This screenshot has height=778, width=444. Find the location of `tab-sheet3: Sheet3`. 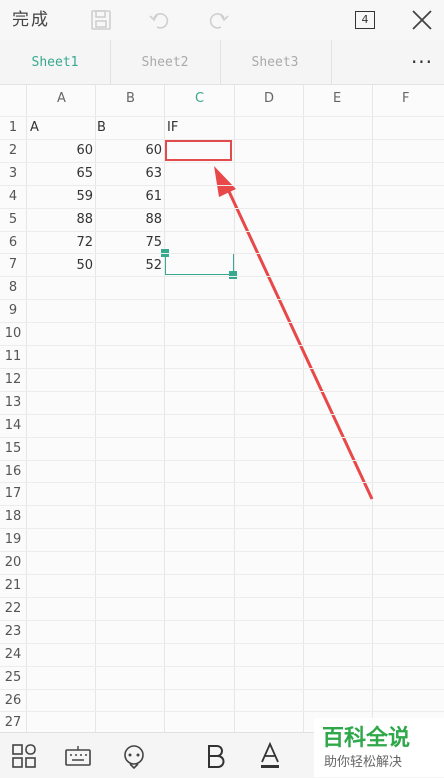

tab-sheet3: Sheet3 is located at coordinates (275, 62).